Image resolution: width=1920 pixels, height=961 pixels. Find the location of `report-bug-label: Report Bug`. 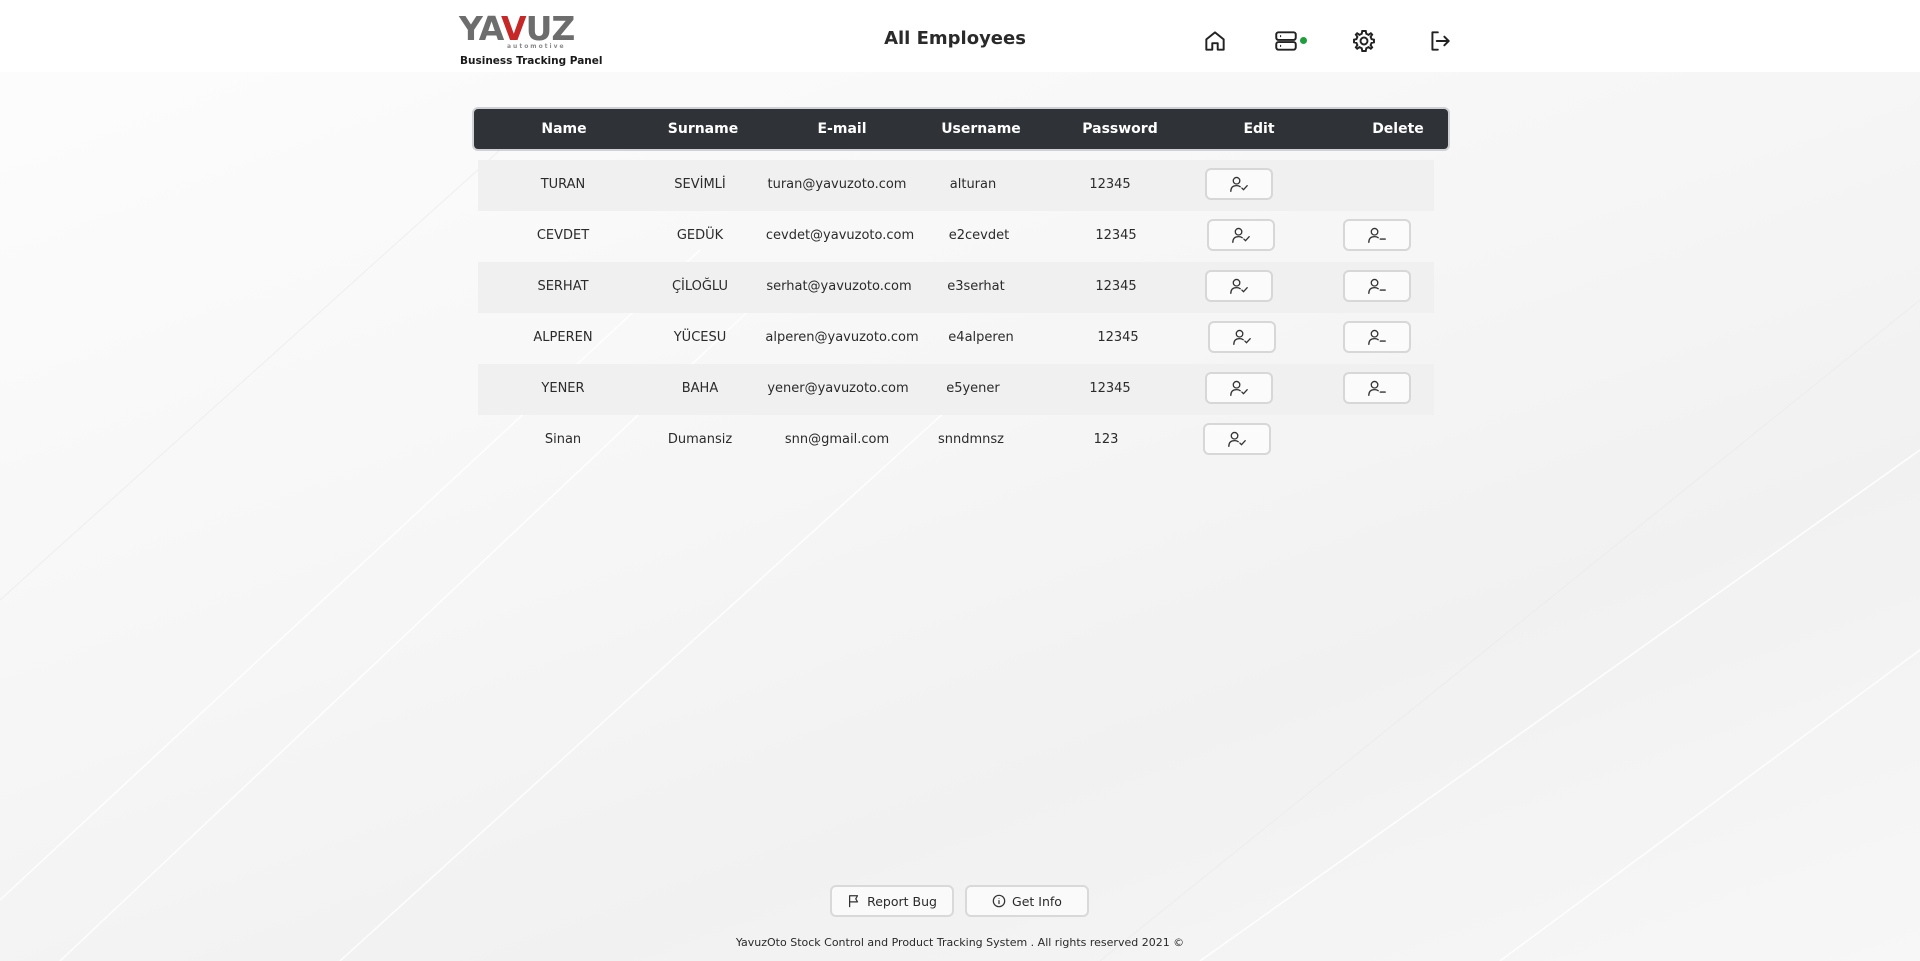

report-bug-label: Report Bug is located at coordinates (902, 901).